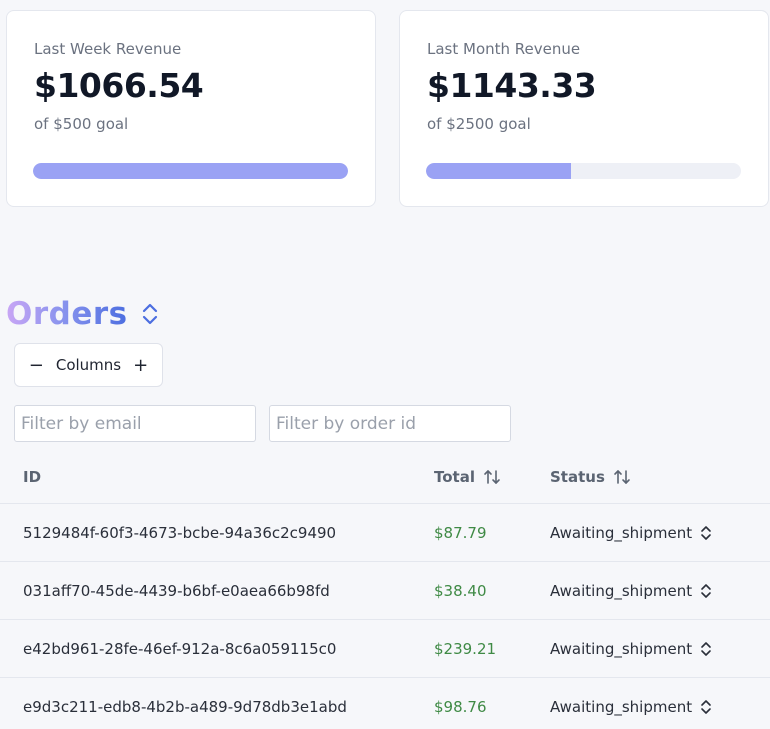  Describe the element at coordinates (135, 423) in the screenshot. I see `filter-email-input` at that location.